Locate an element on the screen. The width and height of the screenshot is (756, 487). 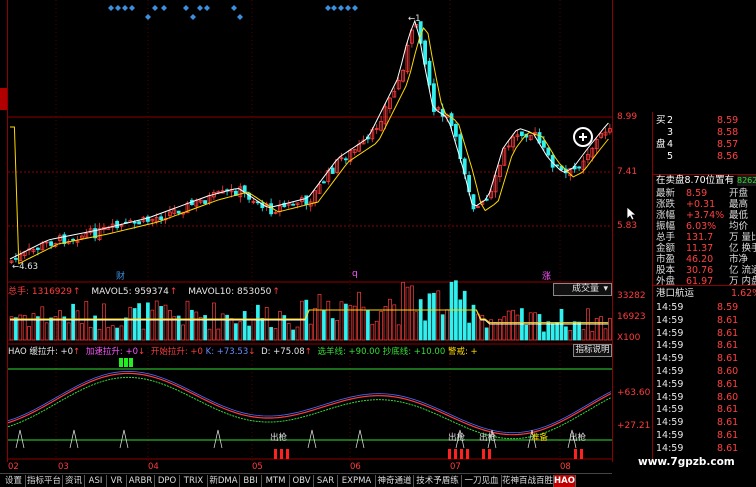
order-book-row: 5 8.56 is located at coordinates (704, 156).